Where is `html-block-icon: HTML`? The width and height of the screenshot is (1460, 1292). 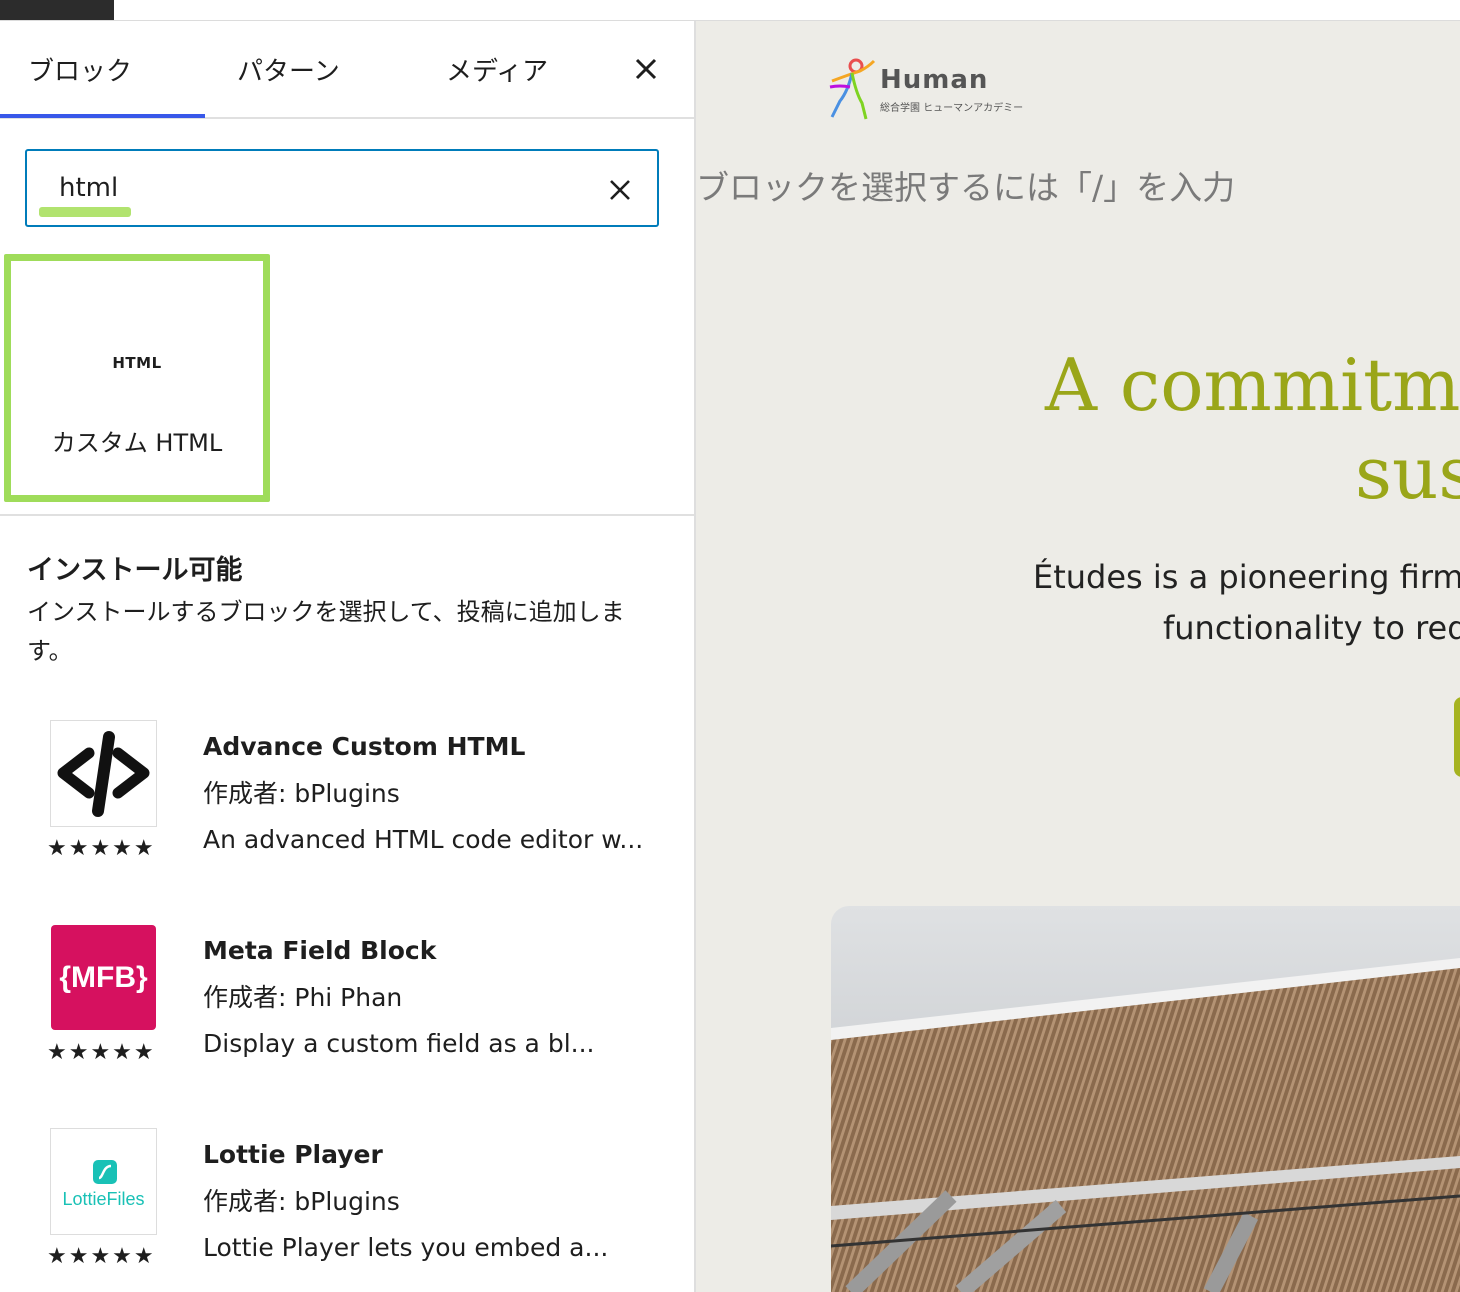 html-block-icon: HTML is located at coordinates (137, 363).